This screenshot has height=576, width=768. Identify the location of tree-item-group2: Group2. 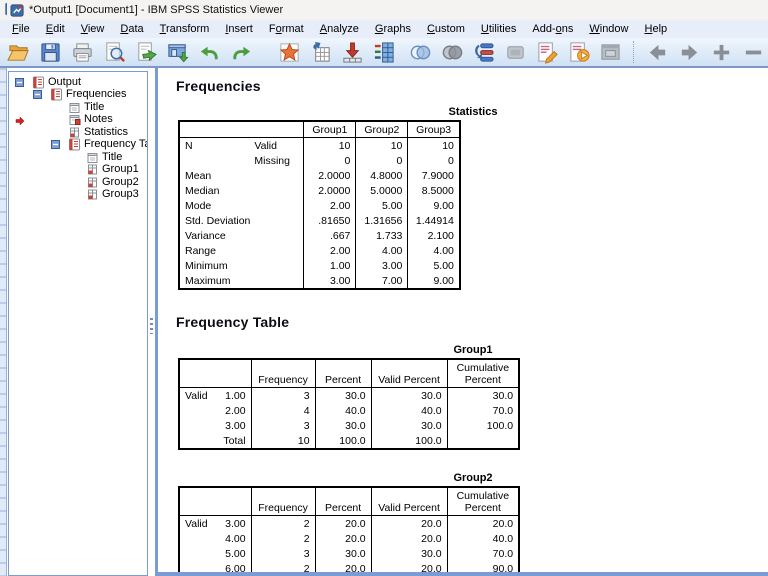
(78, 182).